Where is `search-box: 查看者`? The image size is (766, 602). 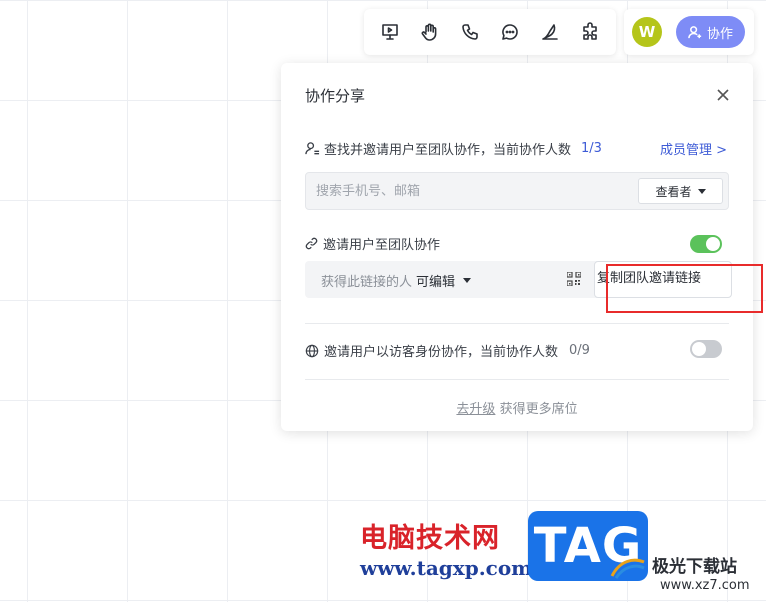
search-box: 查看者 is located at coordinates (517, 191).